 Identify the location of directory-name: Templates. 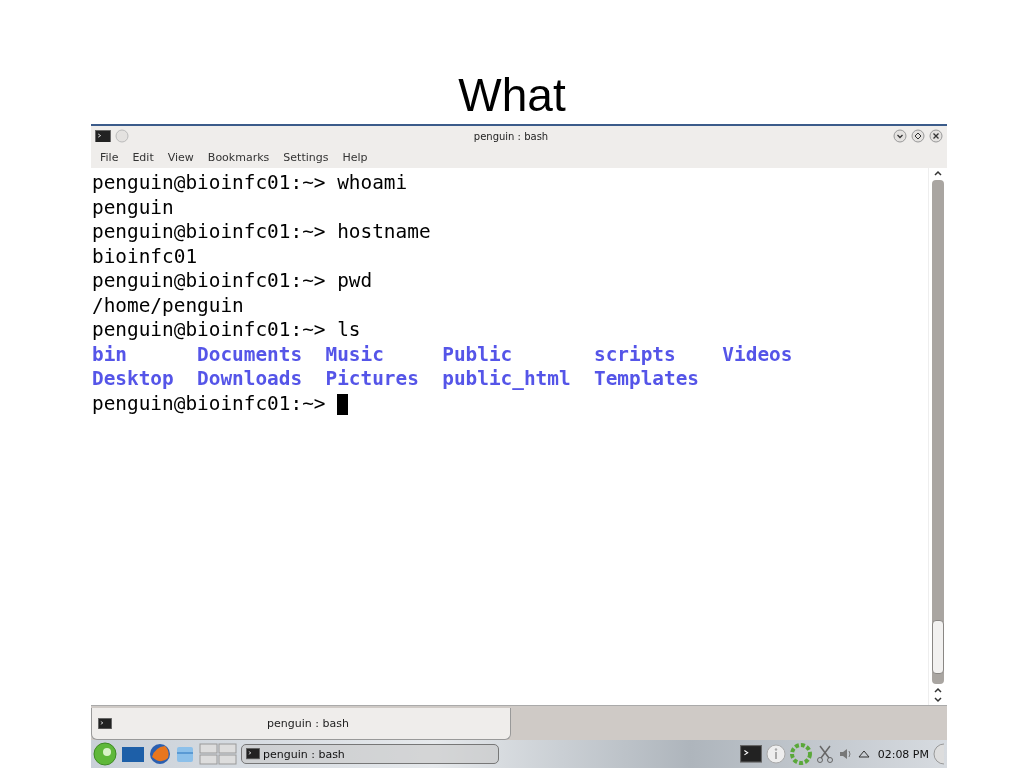
(647, 379).